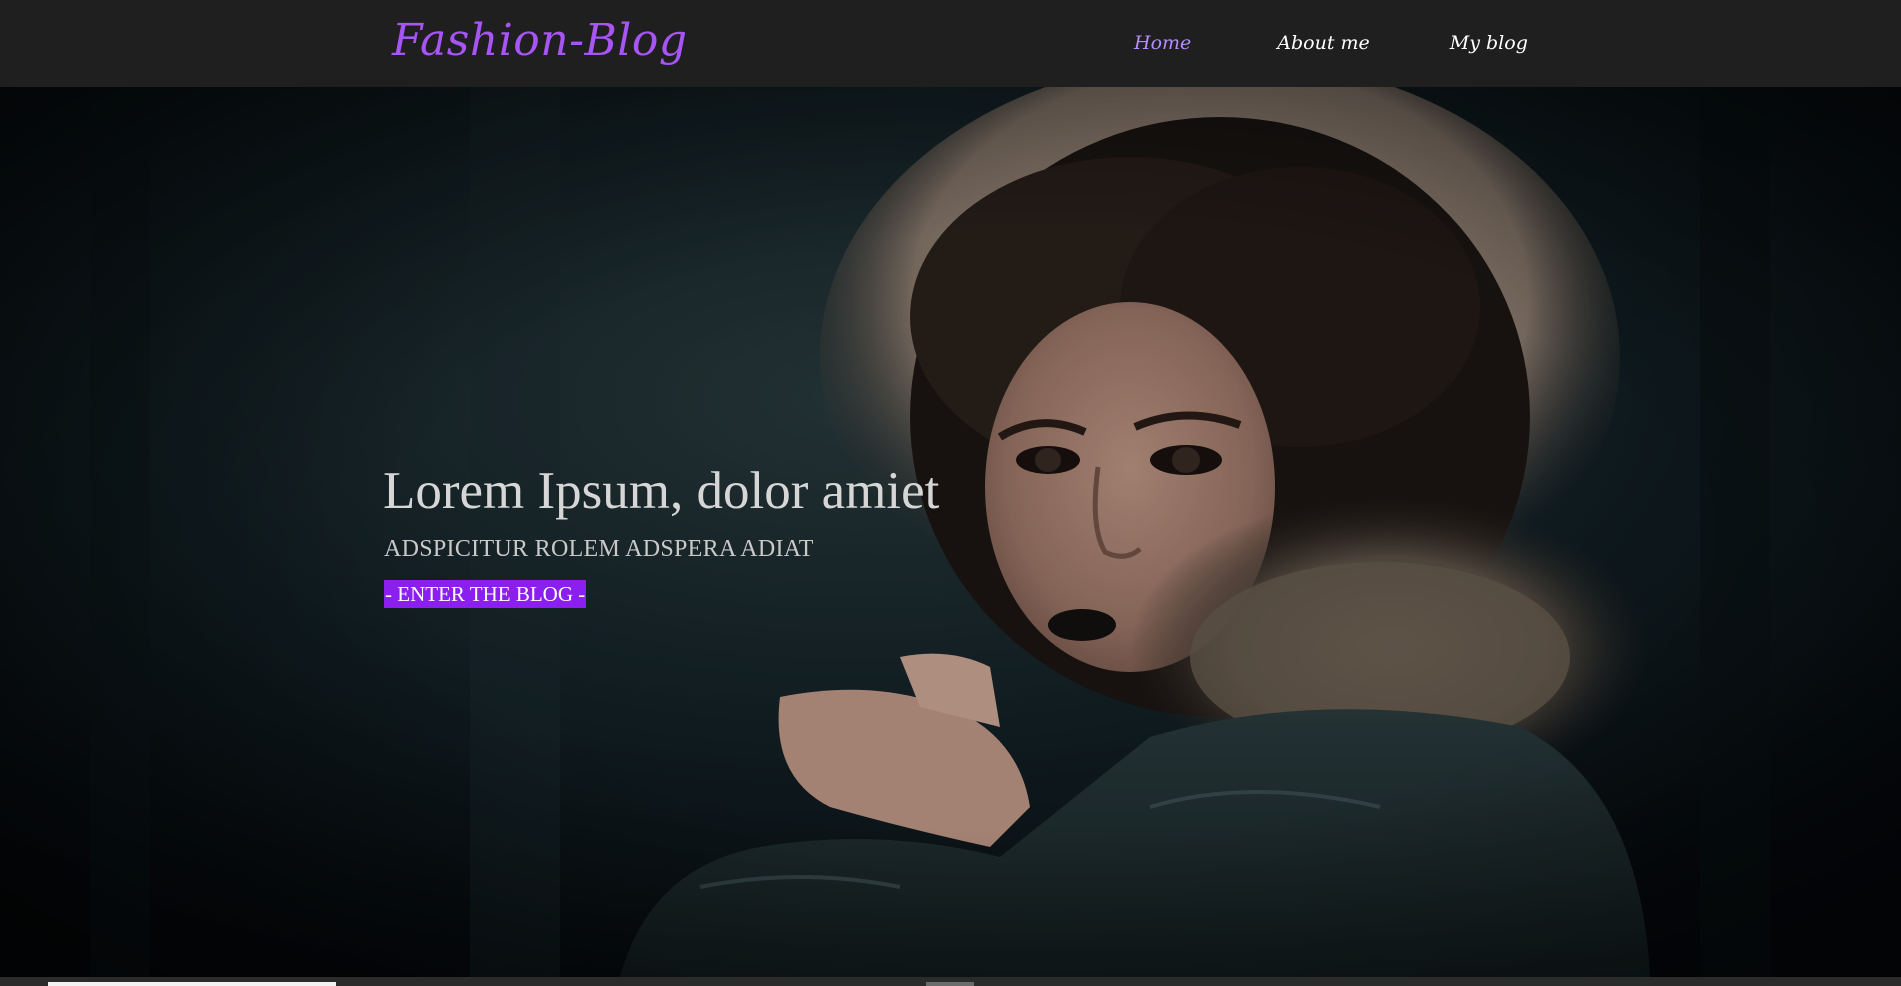  Describe the element at coordinates (1162, 43) in the screenshot. I see `nav-link-home: Home` at that location.